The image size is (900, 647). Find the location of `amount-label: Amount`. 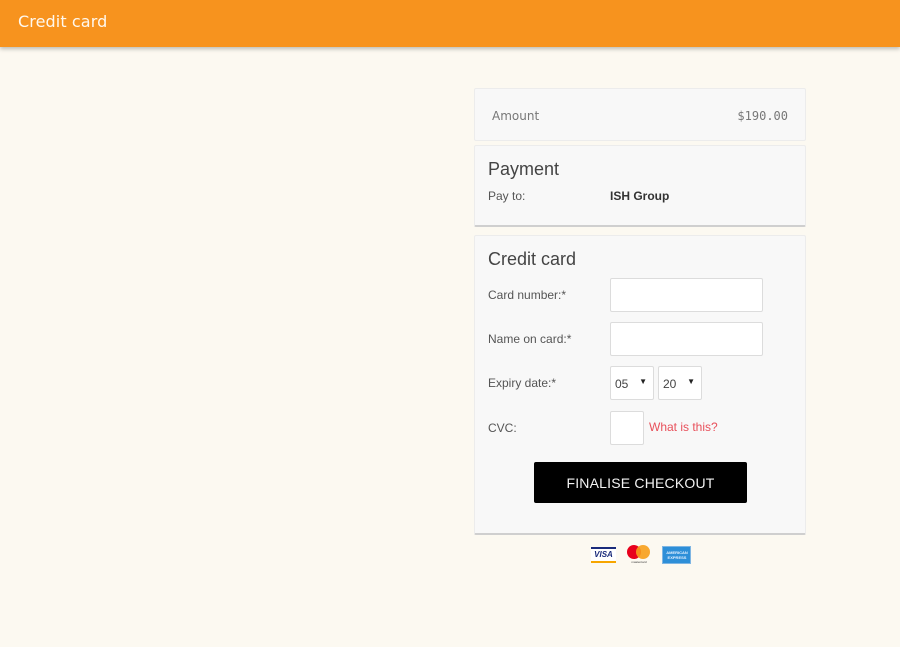

amount-label: Amount is located at coordinates (516, 116).